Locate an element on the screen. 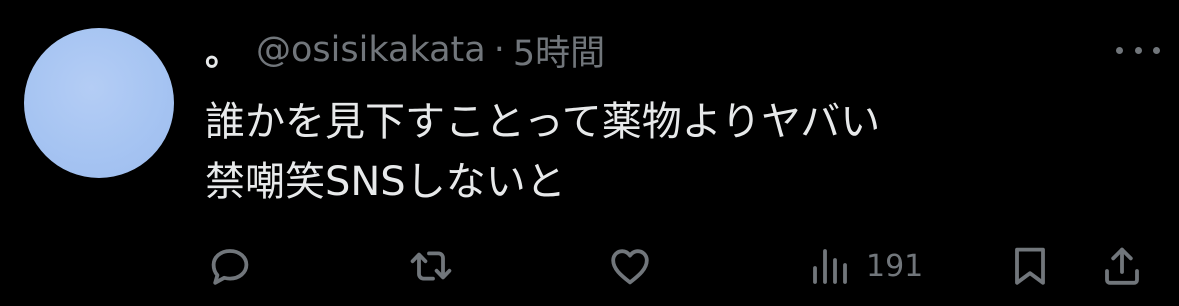 The width and height of the screenshot is (1179, 306). user-handle: @osisikakata is located at coordinates (371, 50).